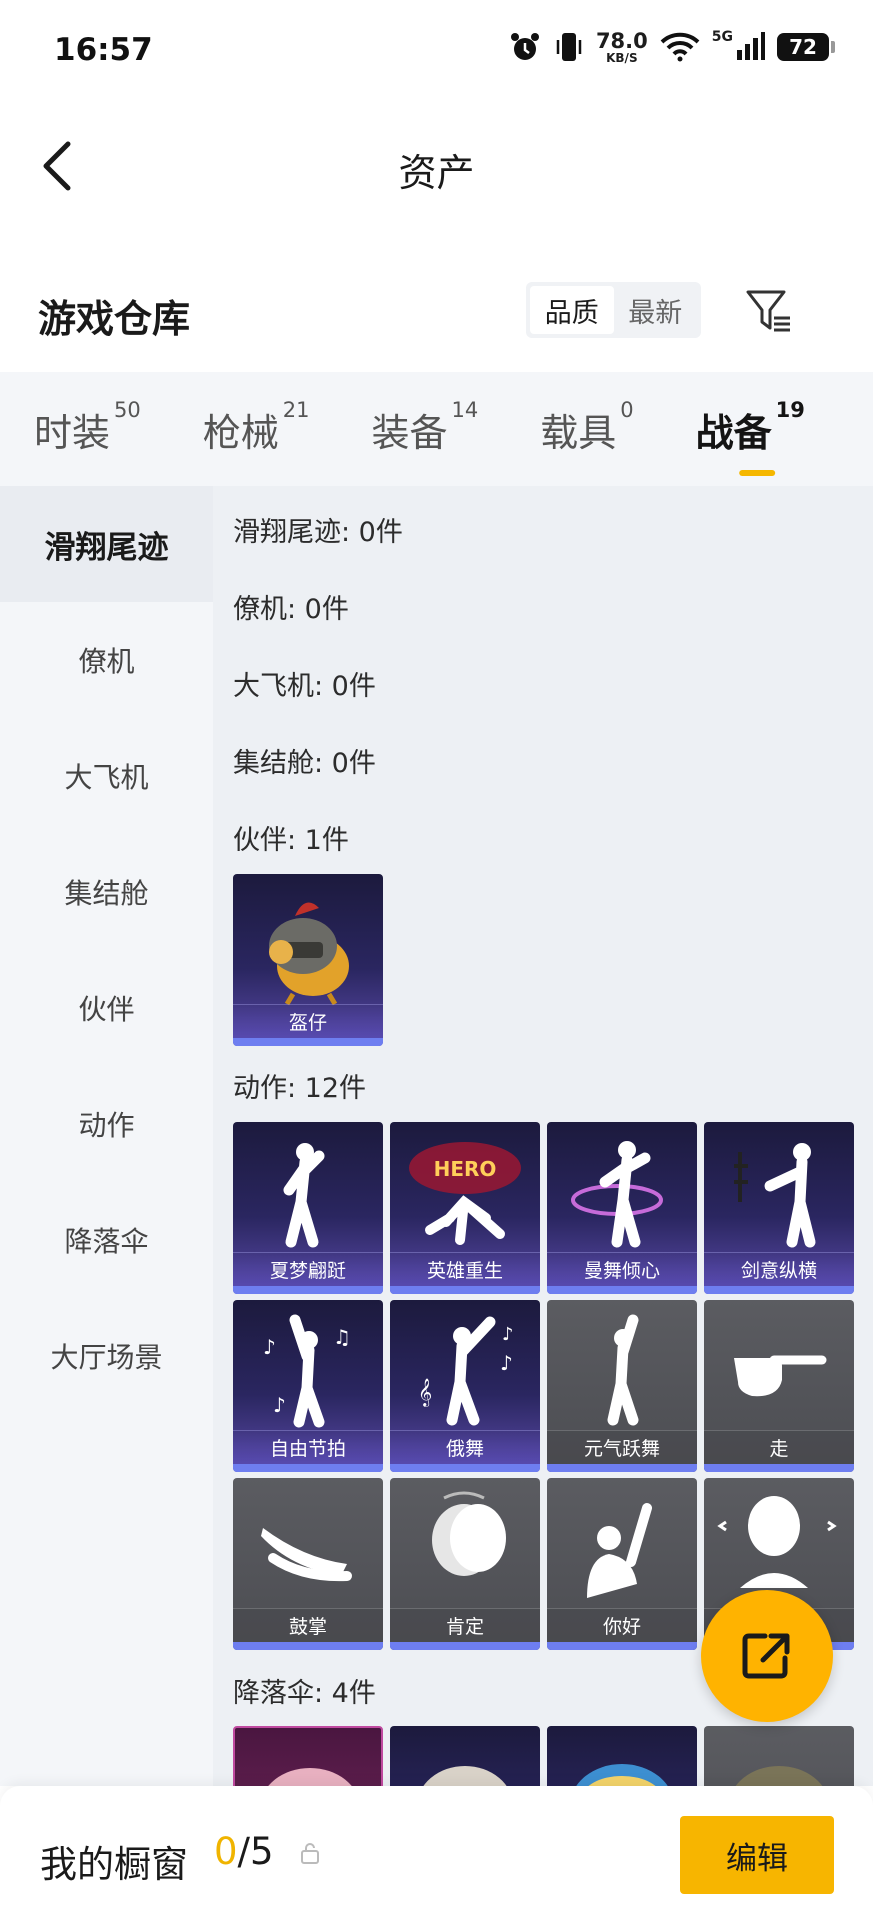 The width and height of the screenshot is (873, 1920). I want to click on battery-icon: 72, so click(806, 47).